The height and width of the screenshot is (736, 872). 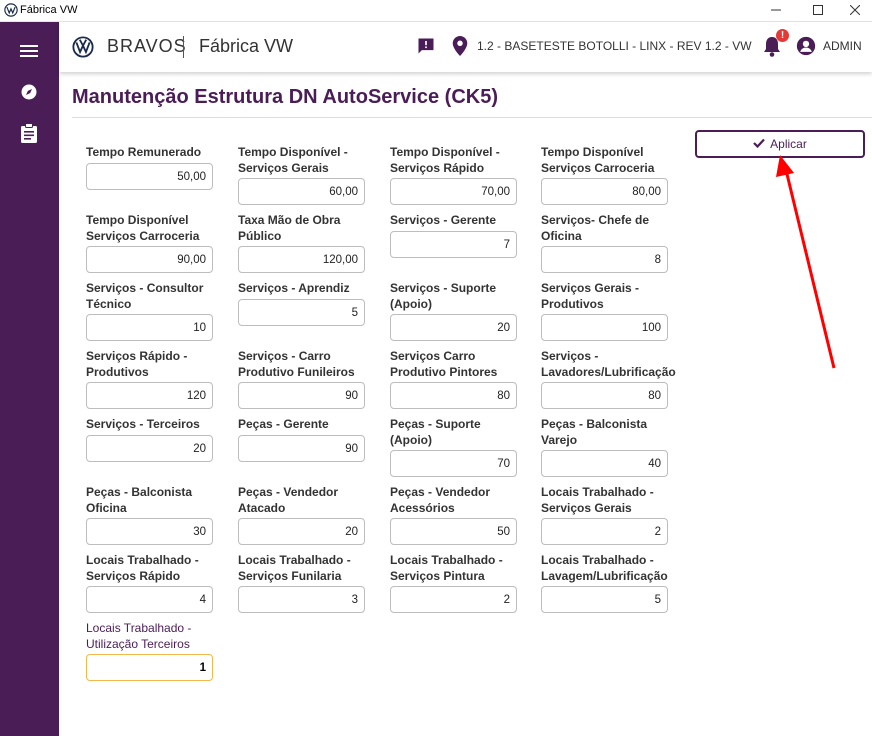 I want to click on compass-icon, so click(x=29, y=94).